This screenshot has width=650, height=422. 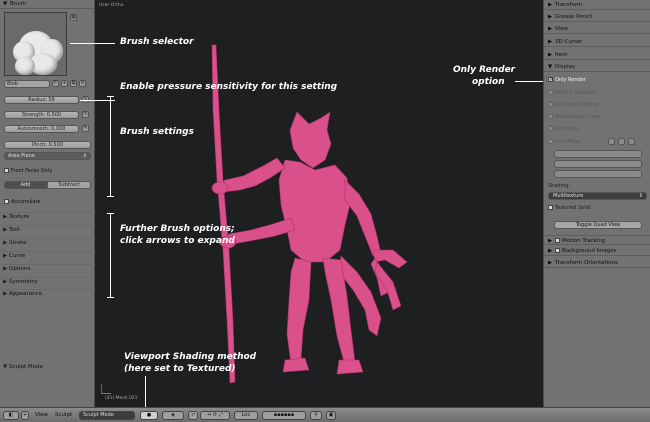 What do you see at coordinates (550, 207) in the screenshot?
I see `textured-solid-checkbox` at bounding box center [550, 207].